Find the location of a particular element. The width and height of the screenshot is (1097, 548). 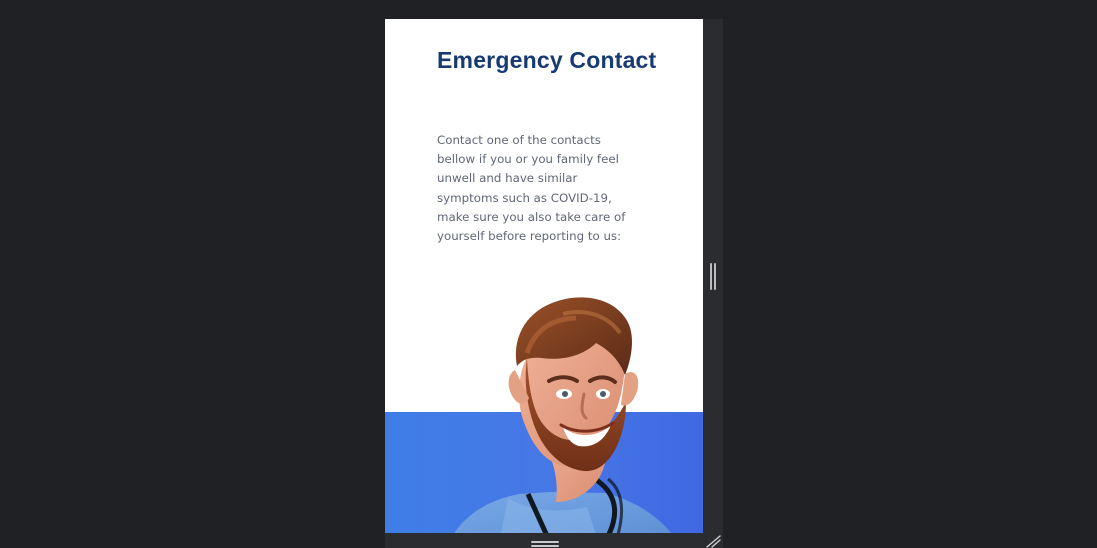

vertical-resize-grip-icon is located at coordinates (713, 276).